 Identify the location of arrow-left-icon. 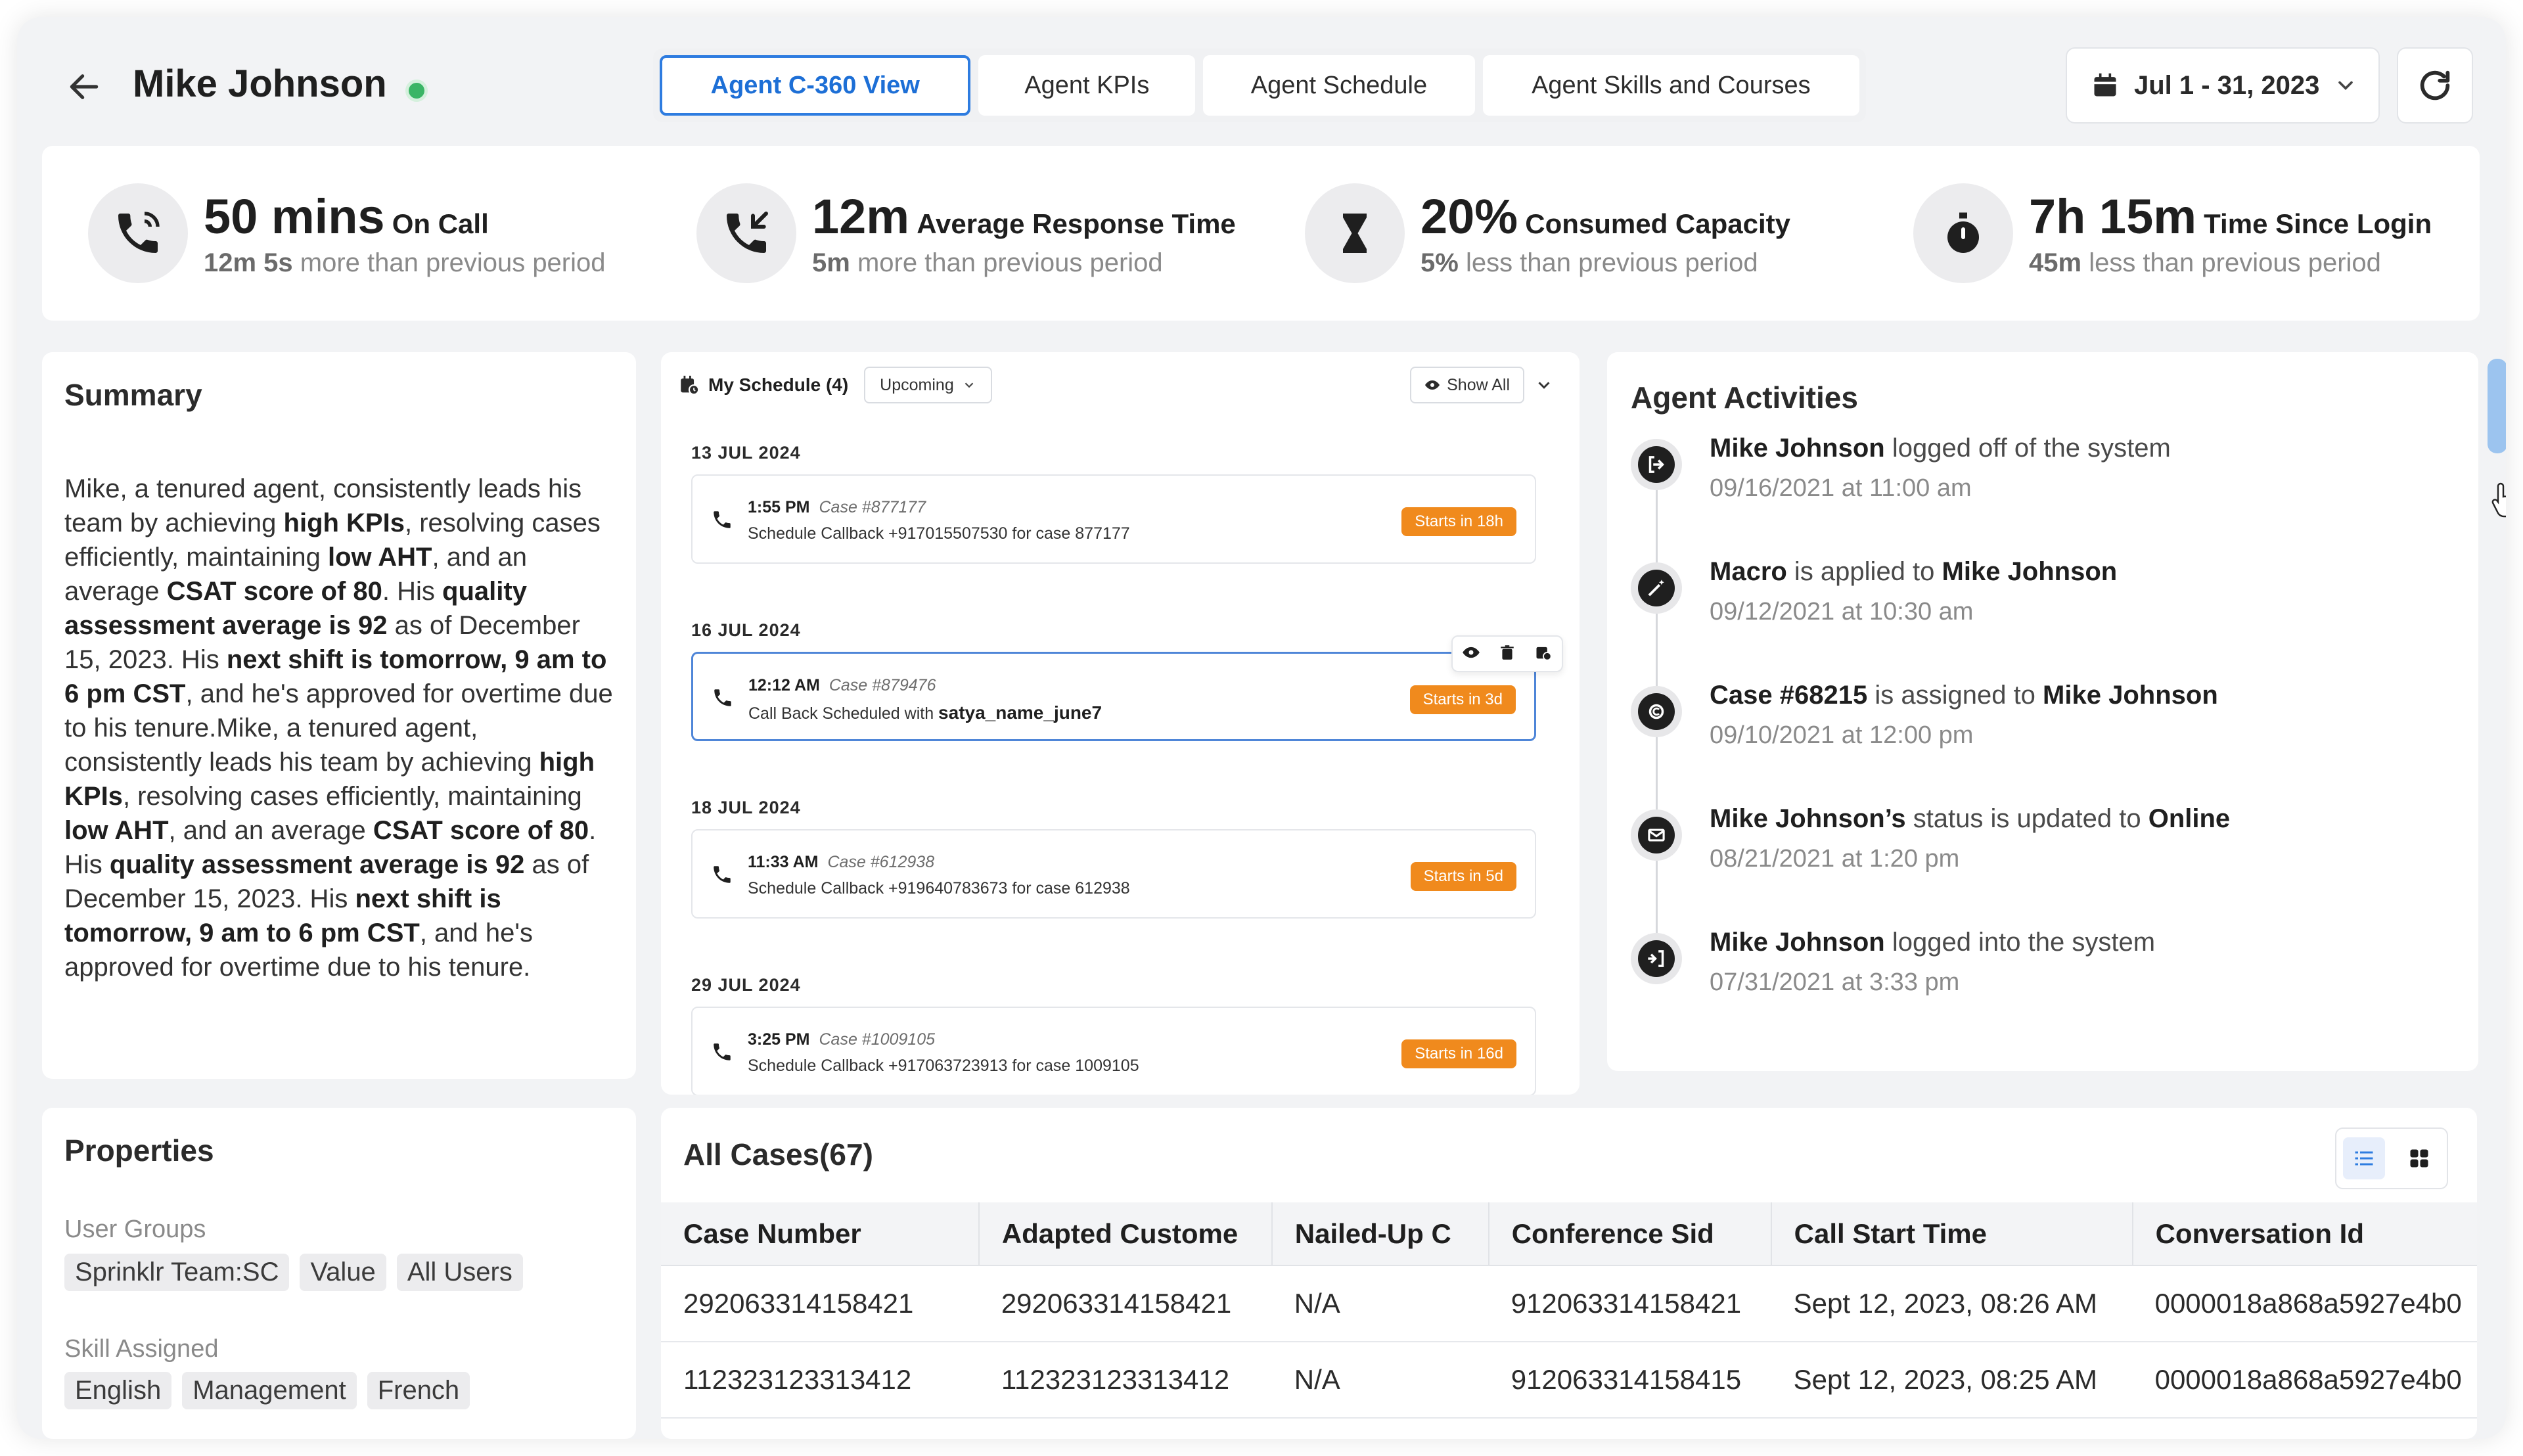
(85, 86).